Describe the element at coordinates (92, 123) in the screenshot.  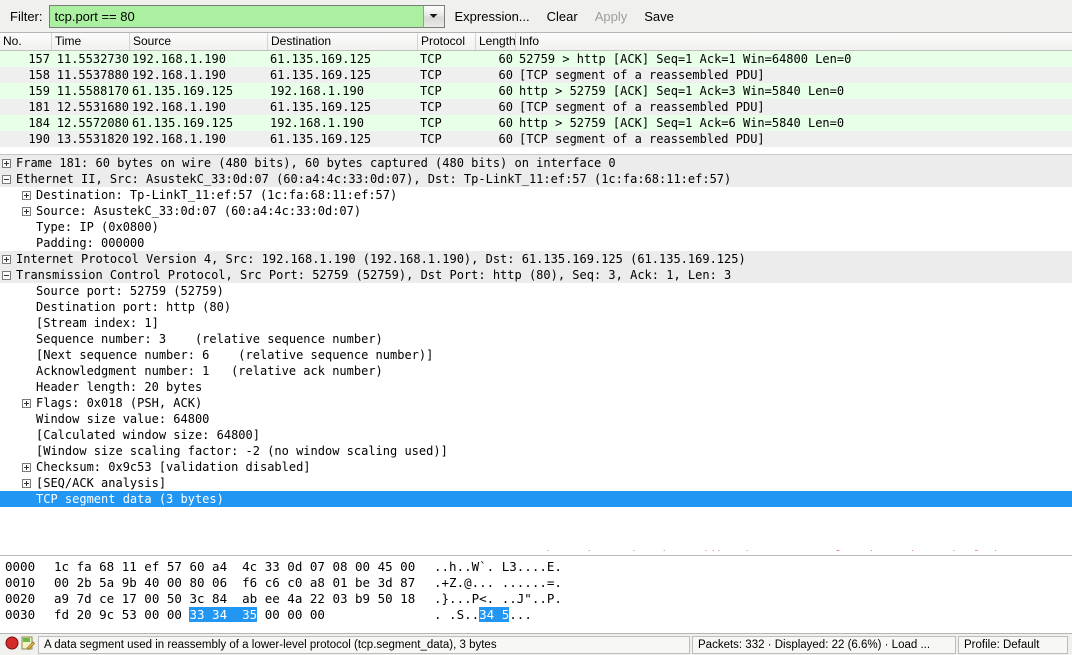
I see `packet-cell-time: 12.5572080` at that location.